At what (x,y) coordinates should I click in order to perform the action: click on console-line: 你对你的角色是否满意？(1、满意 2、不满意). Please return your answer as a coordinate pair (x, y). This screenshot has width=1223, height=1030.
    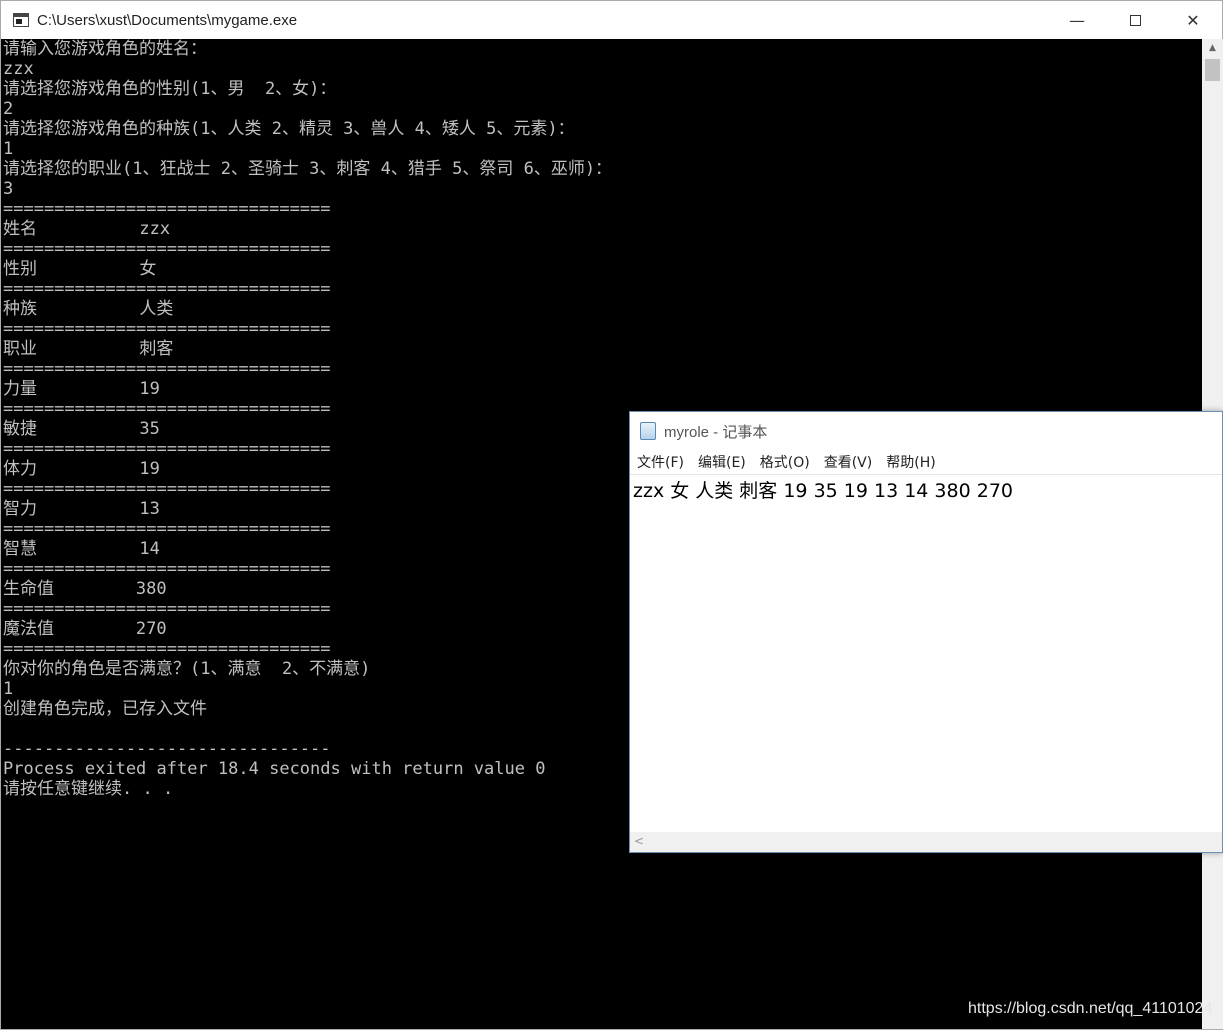
    Looking at the image, I should click on (187, 669).